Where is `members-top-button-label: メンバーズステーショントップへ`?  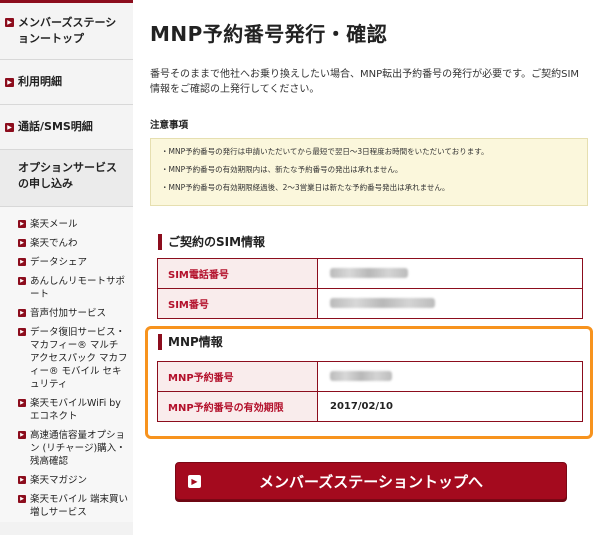
members-top-button-label: メンバーズステーショントップへ is located at coordinates (371, 482).